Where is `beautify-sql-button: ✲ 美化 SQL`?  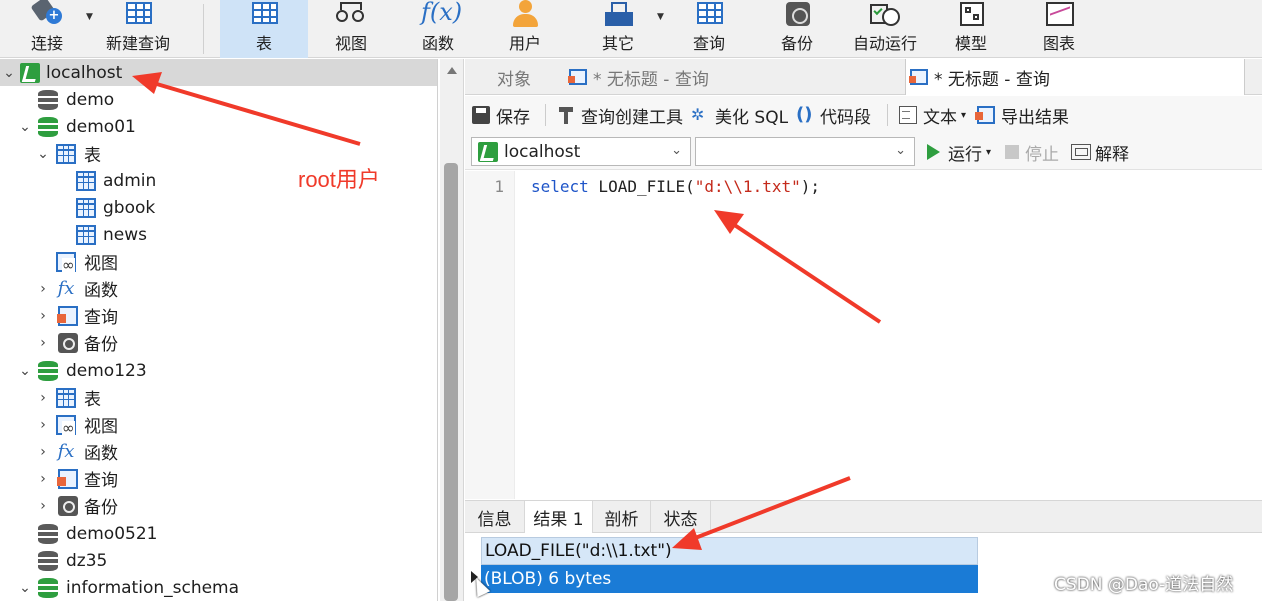
beautify-sql-button: ✲ 美化 SQL is located at coordinates (739, 115).